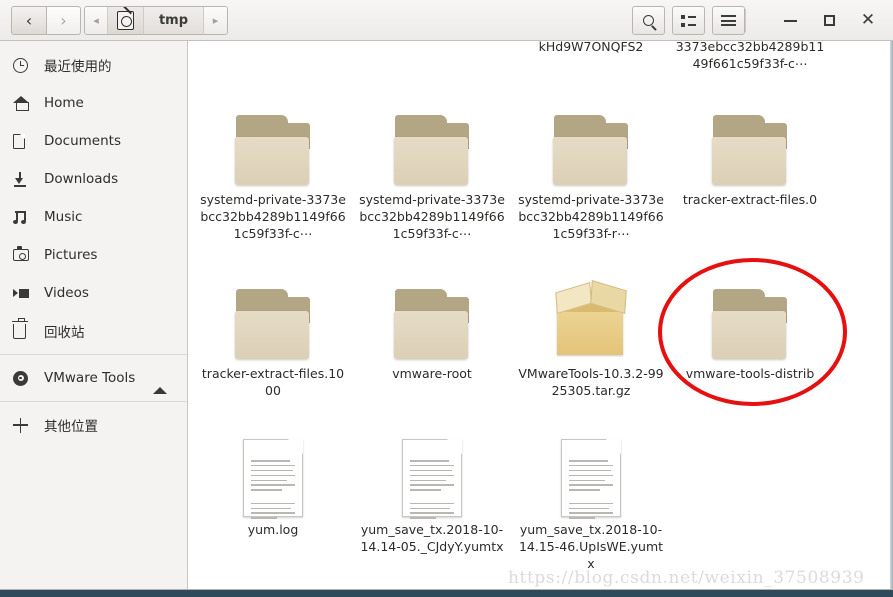 The width and height of the screenshot is (893, 597). What do you see at coordinates (90, 378) in the screenshot?
I see `sidebar-item-label: VMware Tools` at bounding box center [90, 378].